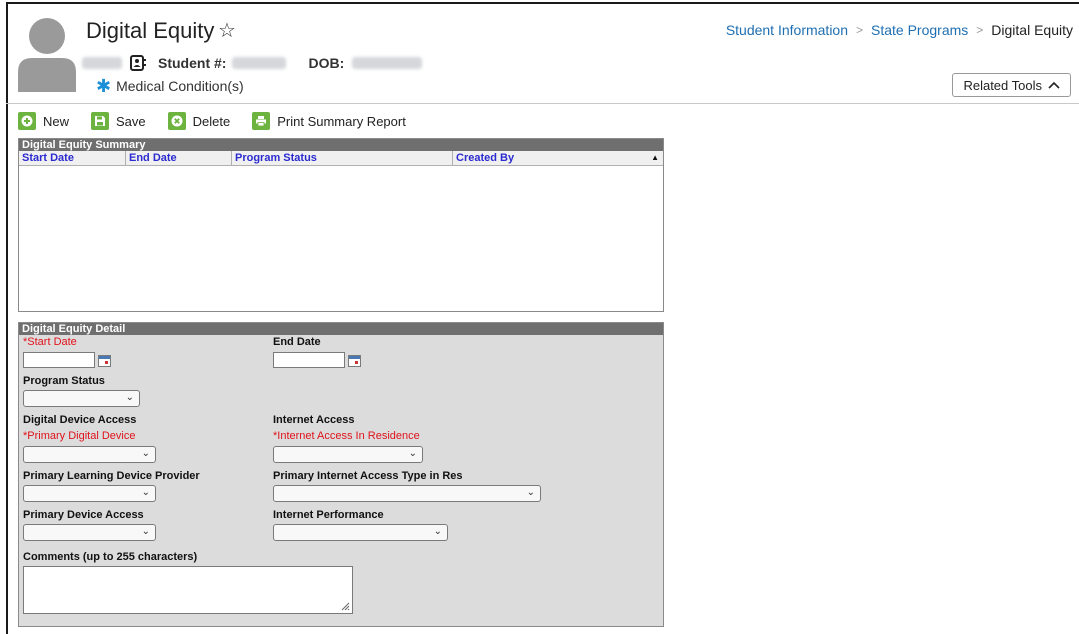  I want to click on save-button: Save, so click(118, 121).